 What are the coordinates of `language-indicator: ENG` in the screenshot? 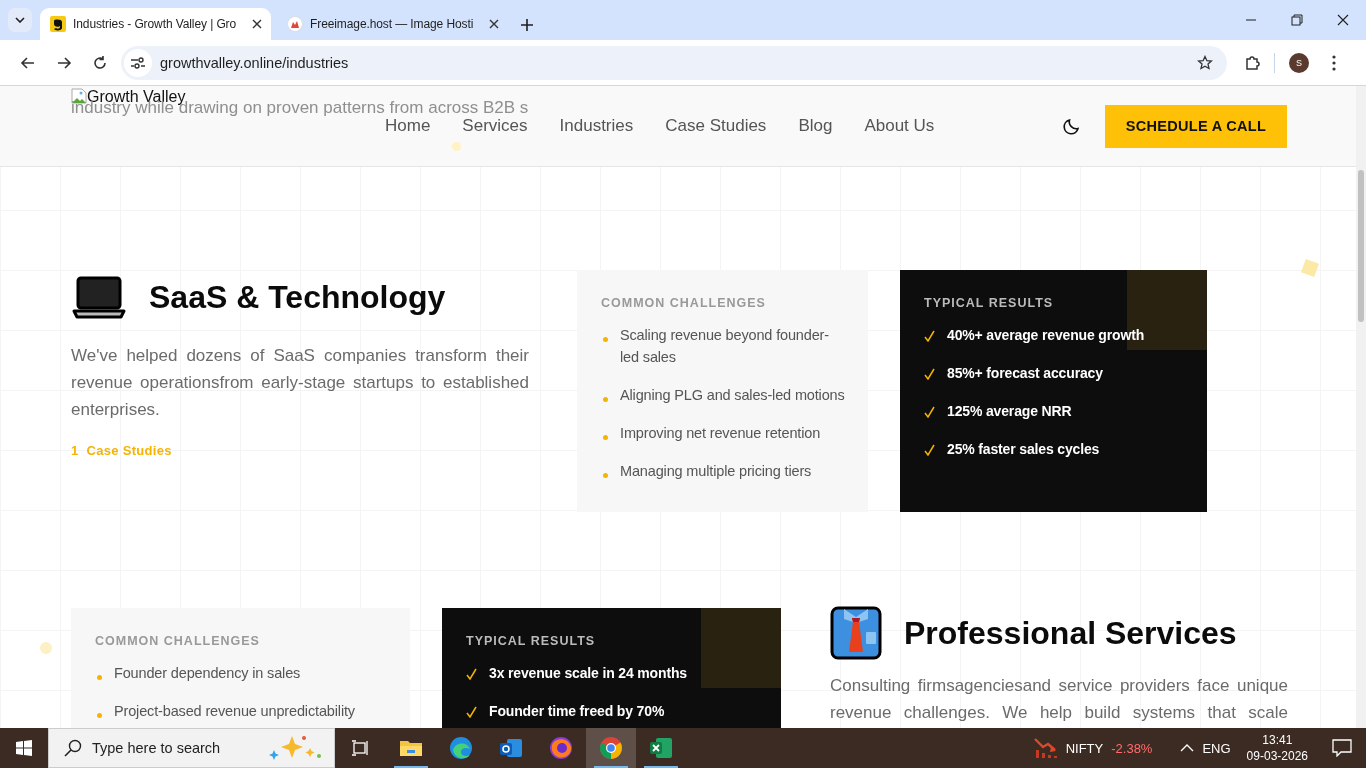 It's located at (1216, 748).